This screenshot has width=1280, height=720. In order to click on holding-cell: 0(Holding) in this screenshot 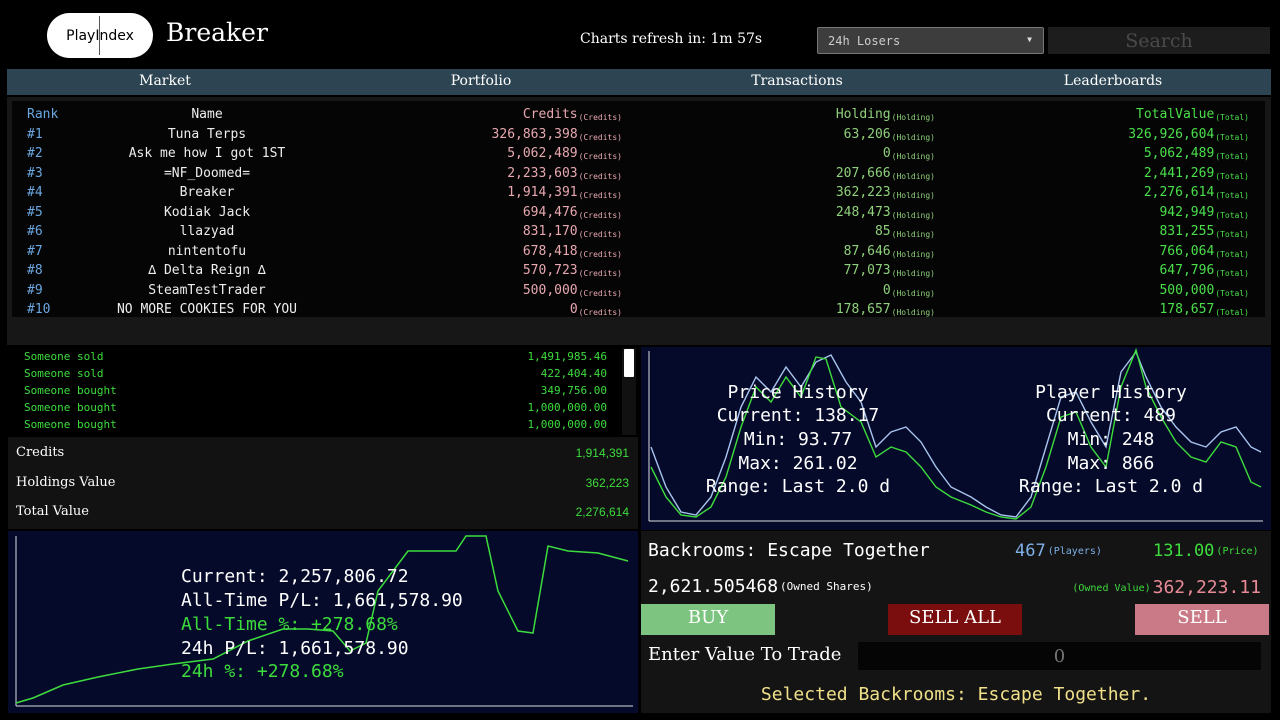, I will do `click(909, 153)`.